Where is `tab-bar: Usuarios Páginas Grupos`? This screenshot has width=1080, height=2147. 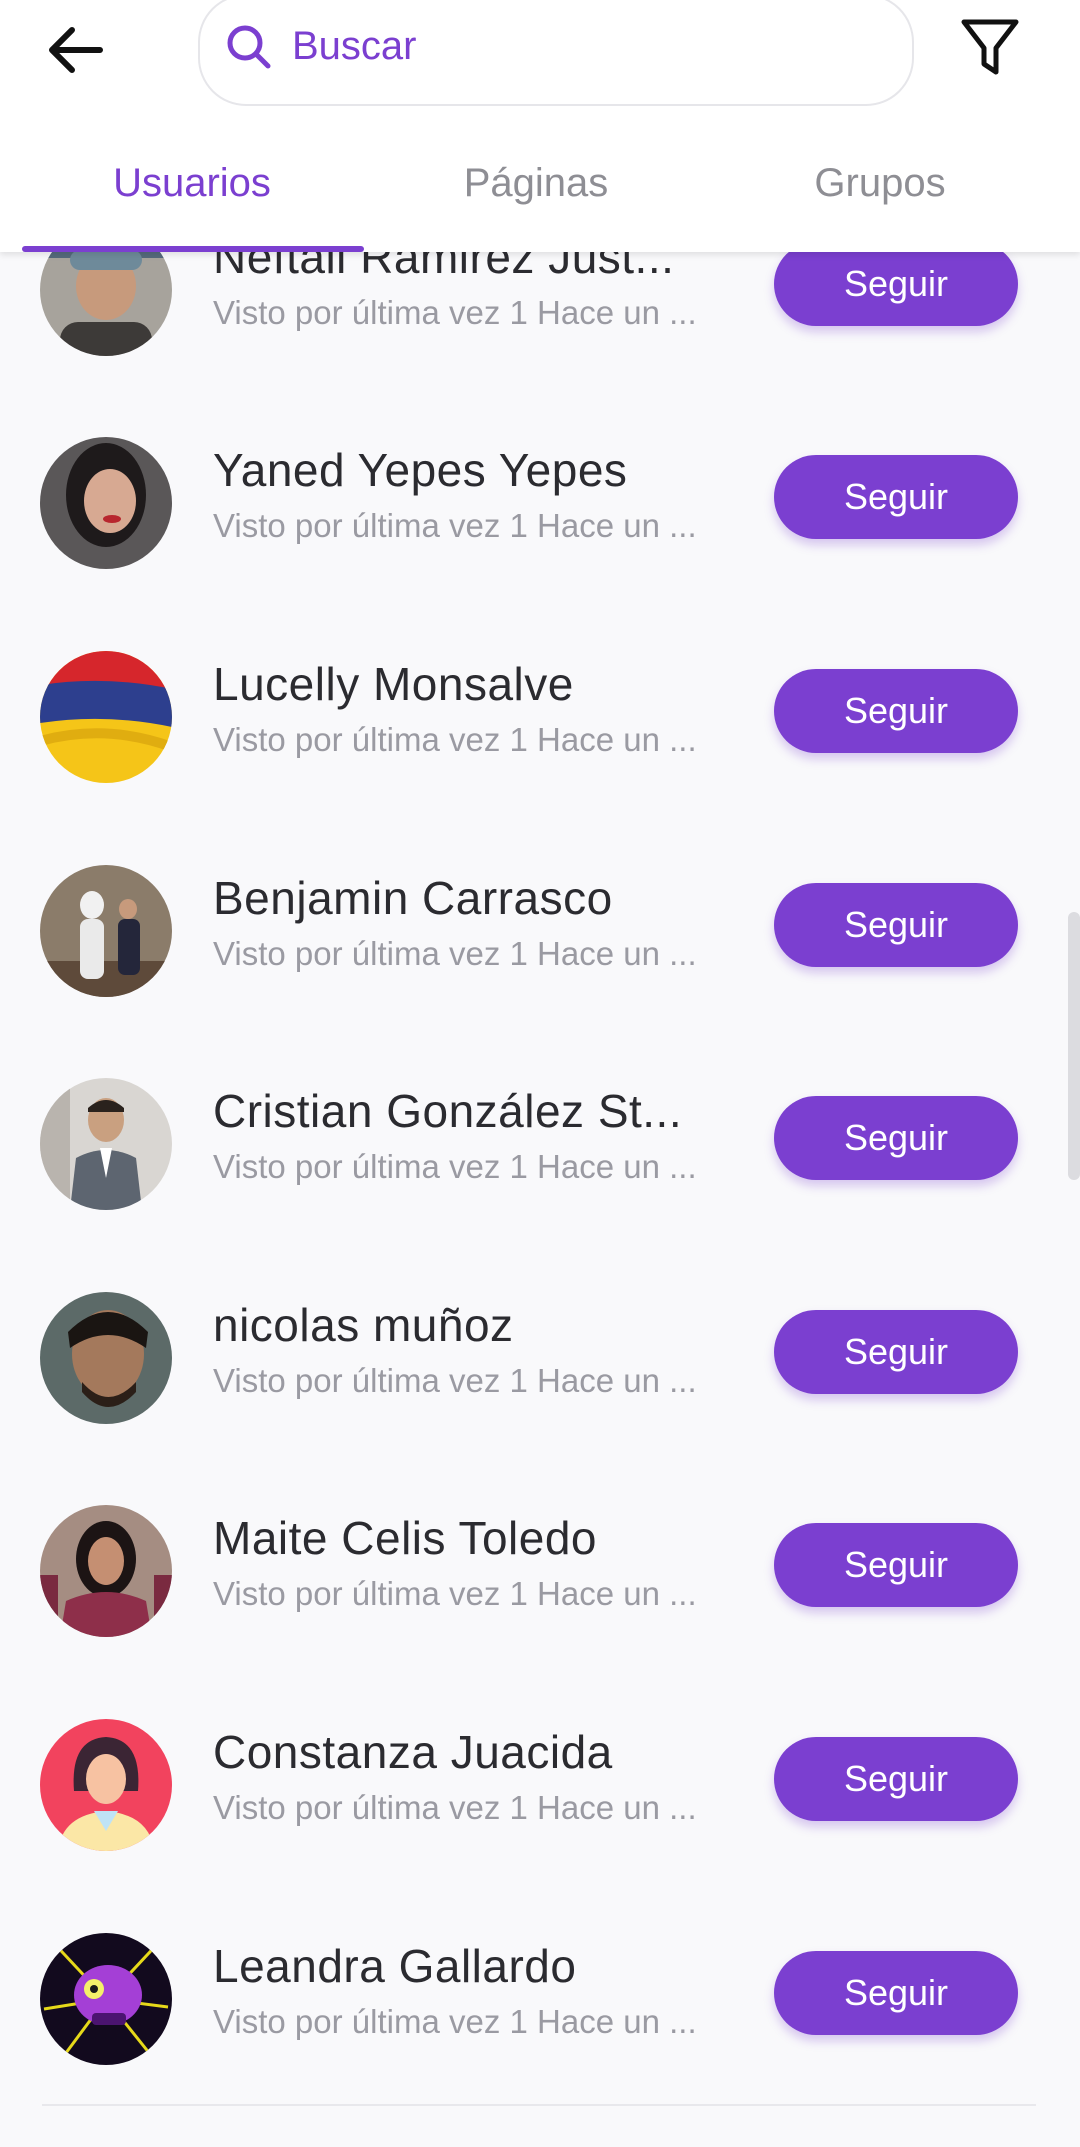 tab-bar: Usuarios Páginas Grupos is located at coordinates (540, 196).